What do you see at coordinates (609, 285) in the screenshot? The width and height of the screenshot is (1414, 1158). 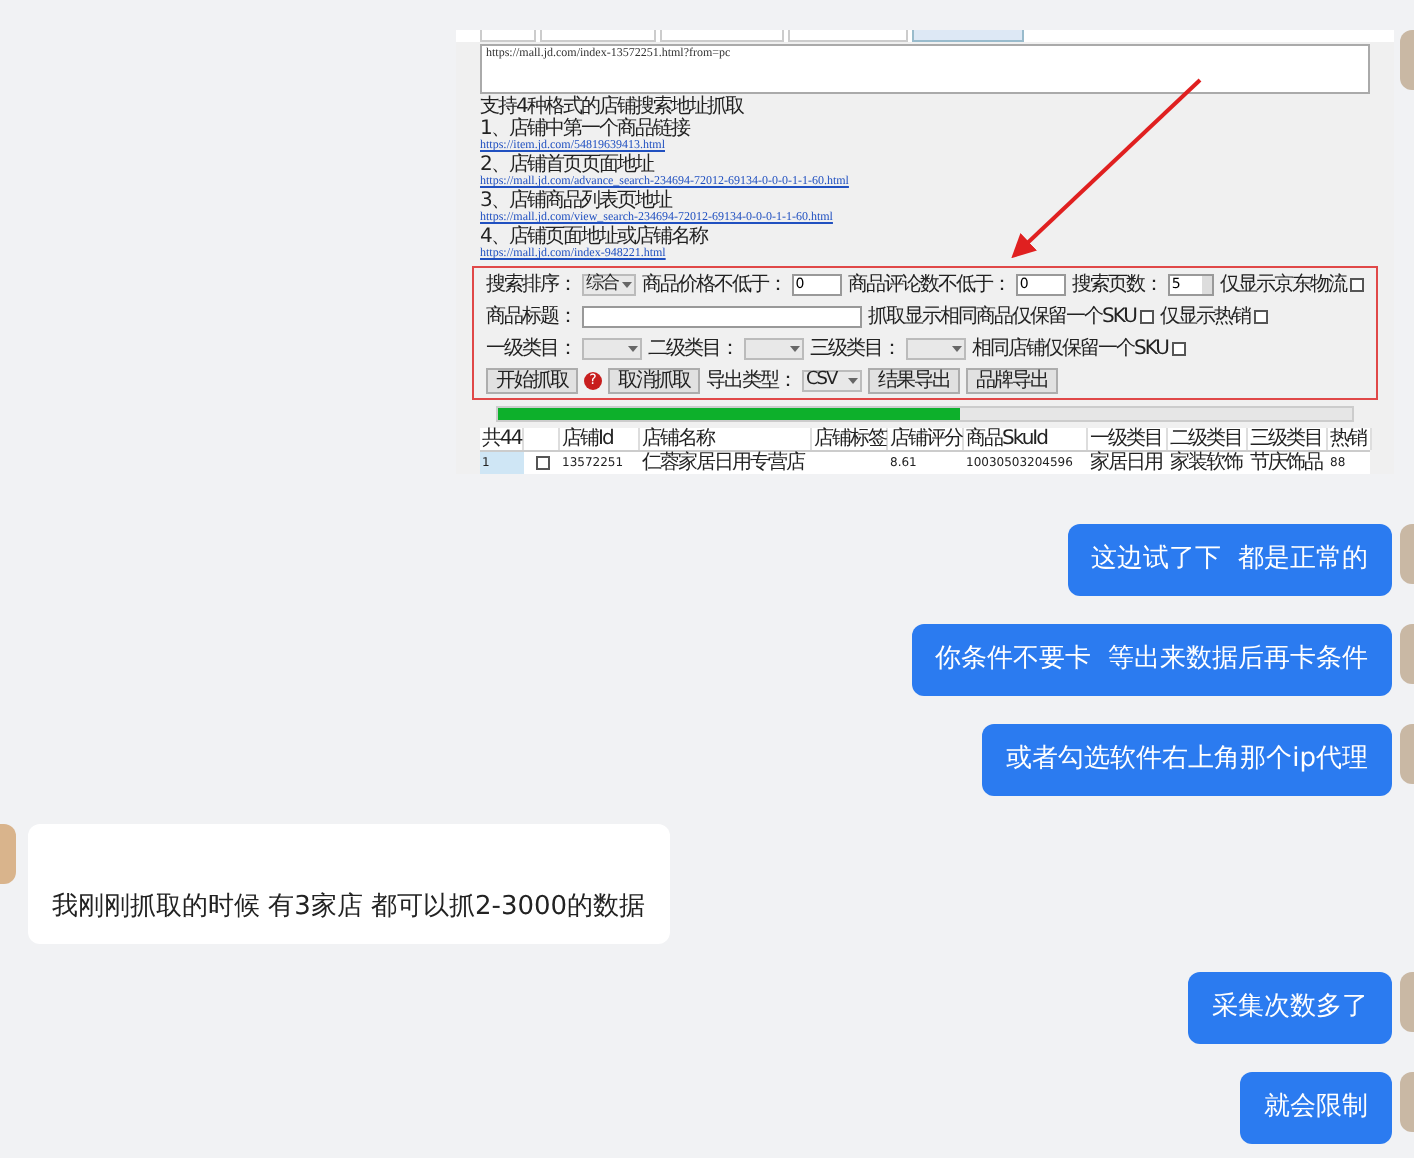 I see `dropdown: 综合` at bounding box center [609, 285].